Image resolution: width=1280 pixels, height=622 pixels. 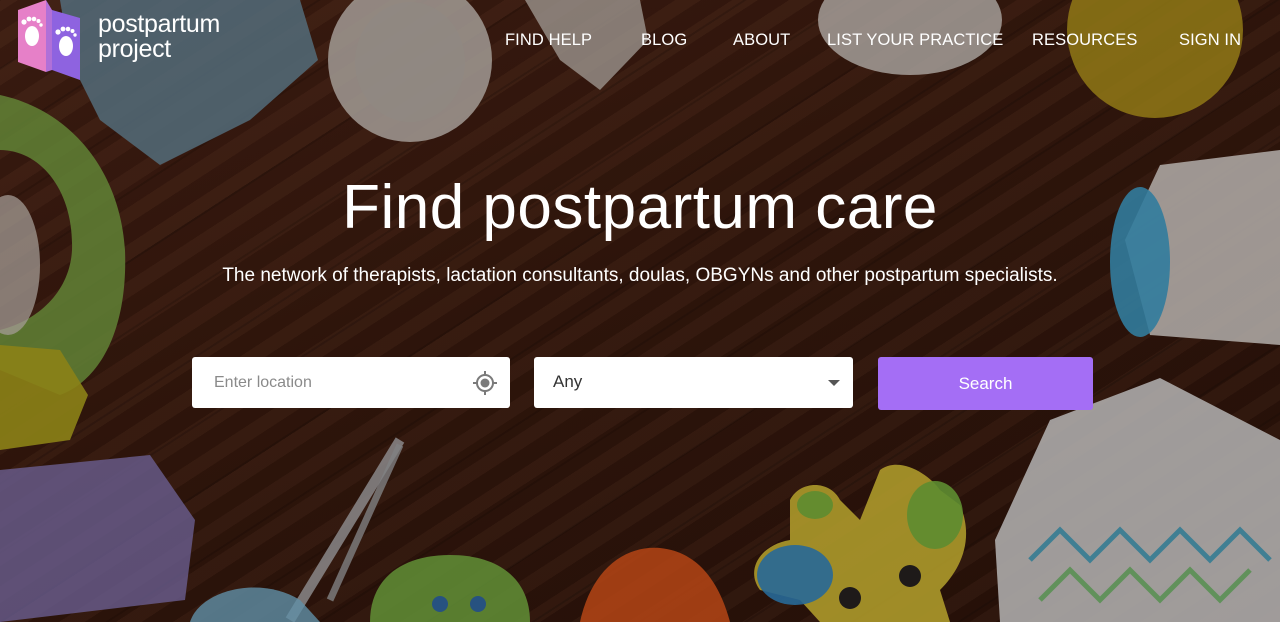 I want to click on hero-title: Find postpartum care, so click(x=640, y=207).